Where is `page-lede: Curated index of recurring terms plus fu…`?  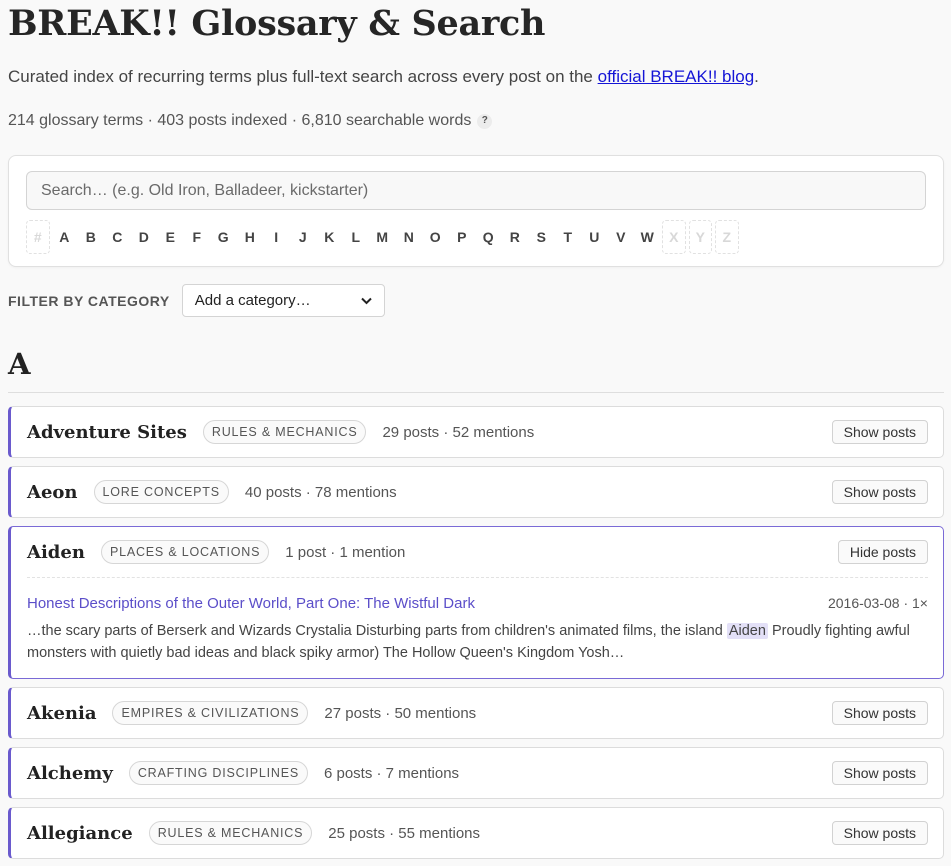
page-lede: Curated index of recurring terms plus fu… is located at coordinates (476, 77).